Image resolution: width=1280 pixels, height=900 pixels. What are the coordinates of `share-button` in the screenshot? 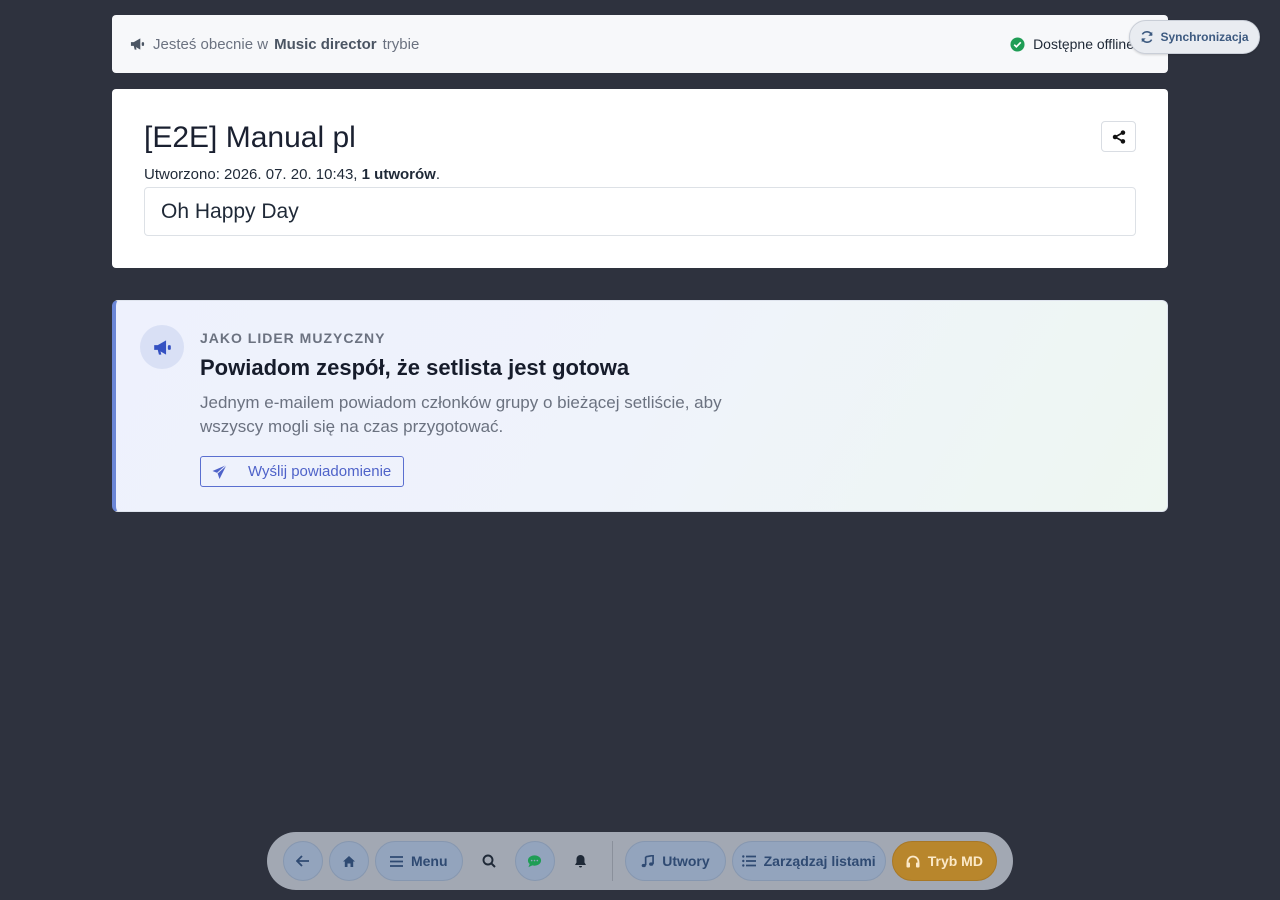 It's located at (1118, 136).